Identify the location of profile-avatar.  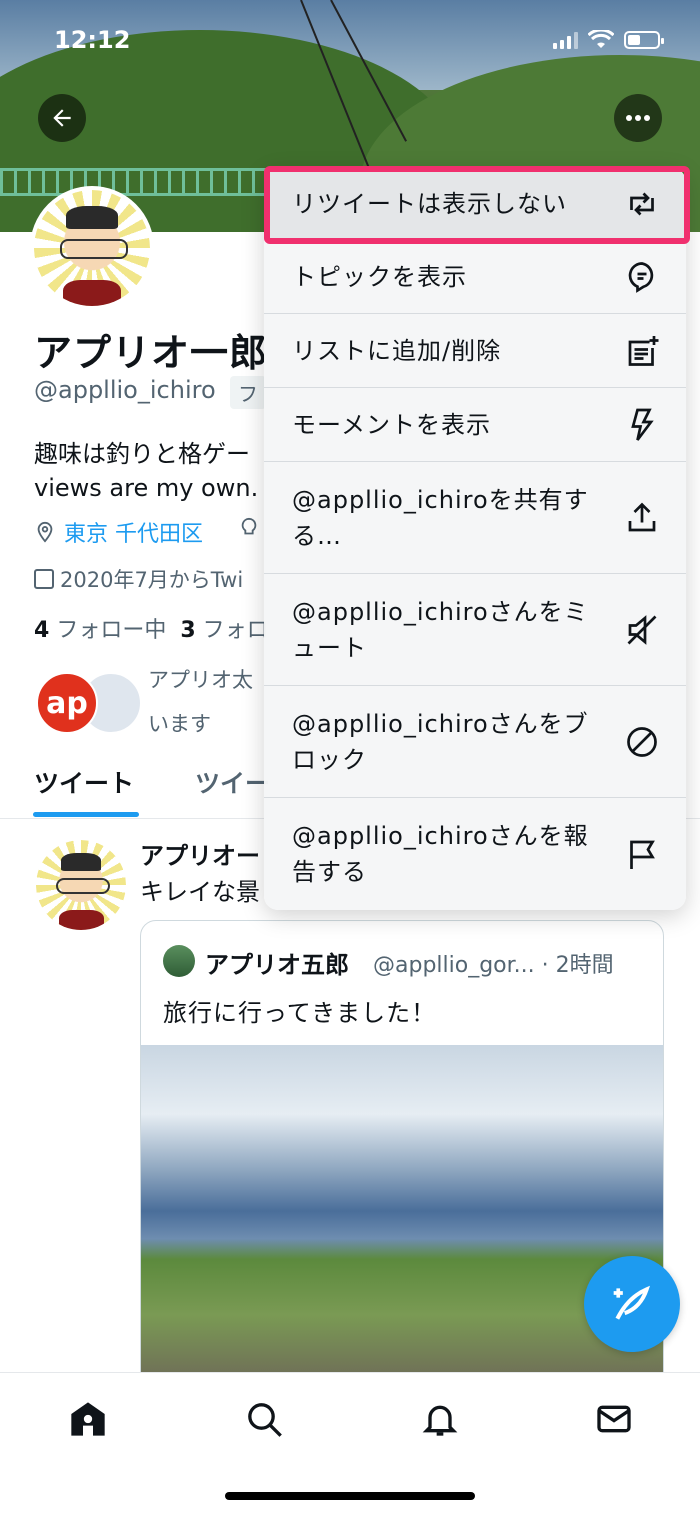
(92, 248).